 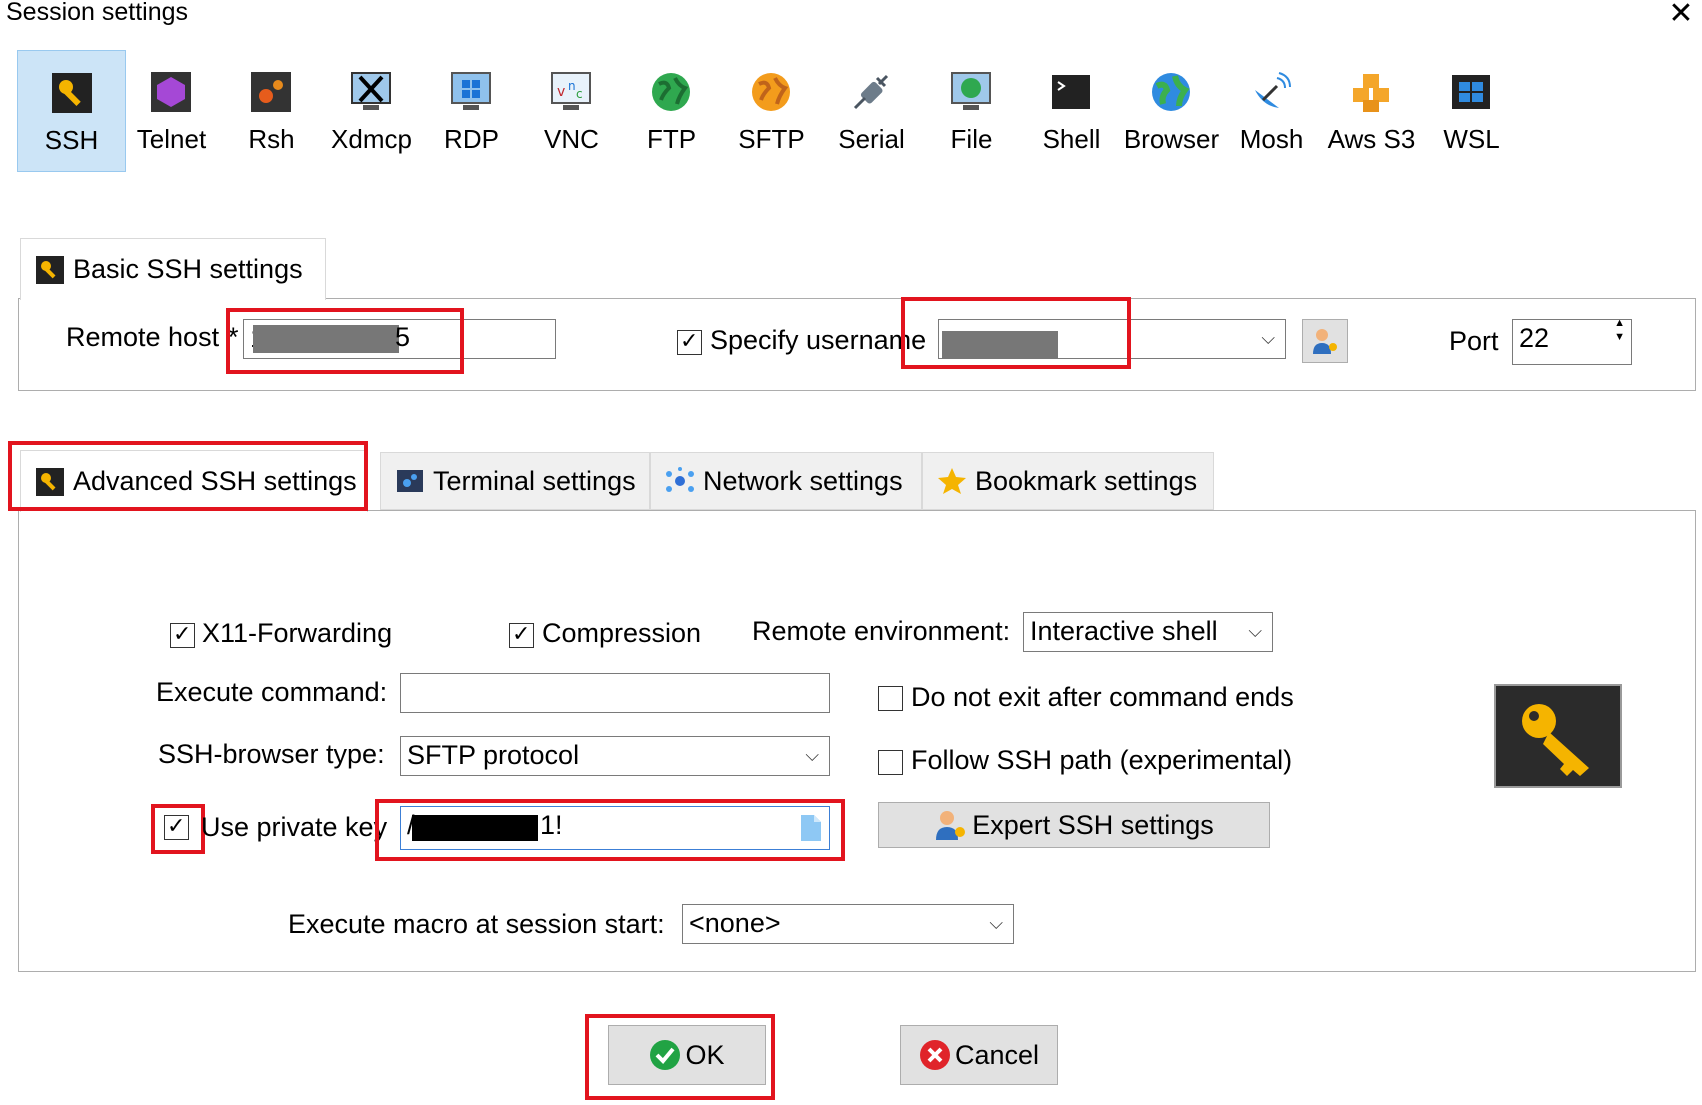 What do you see at coordinates (171, 139) in the screenshot?
I see `protocol-label: Telnet` at bounding box center [171, 139].